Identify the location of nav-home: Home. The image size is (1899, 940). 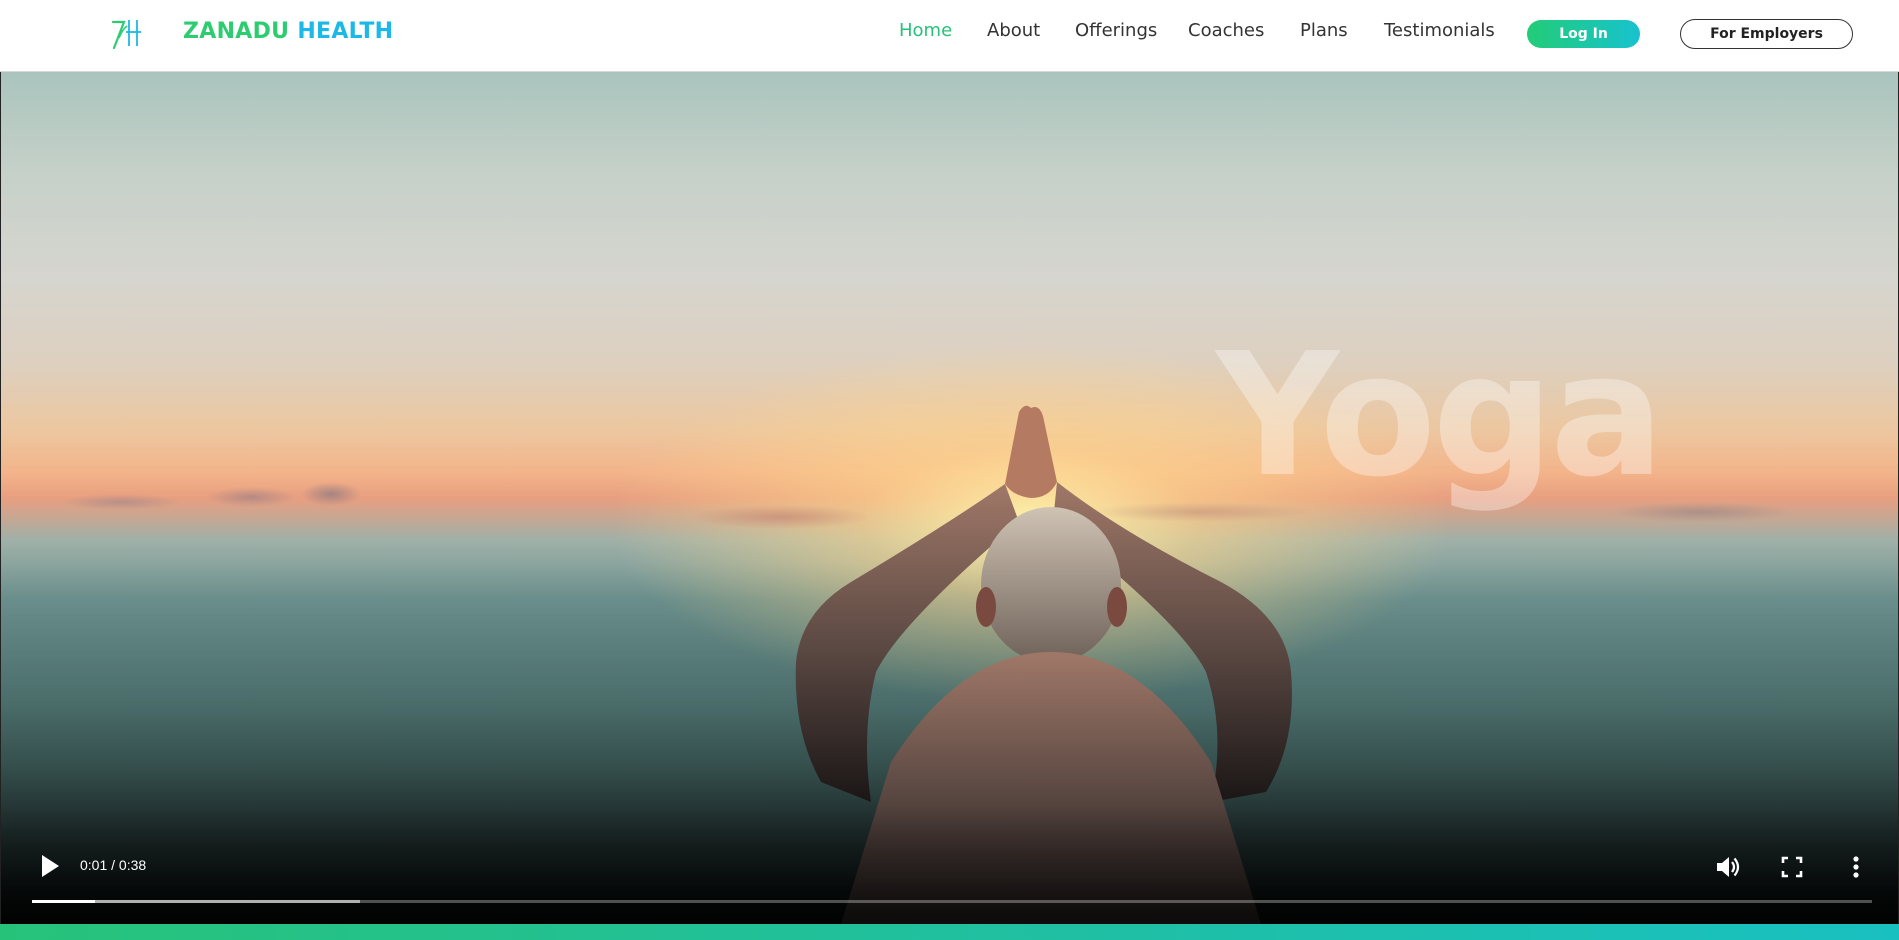
(925, 30).